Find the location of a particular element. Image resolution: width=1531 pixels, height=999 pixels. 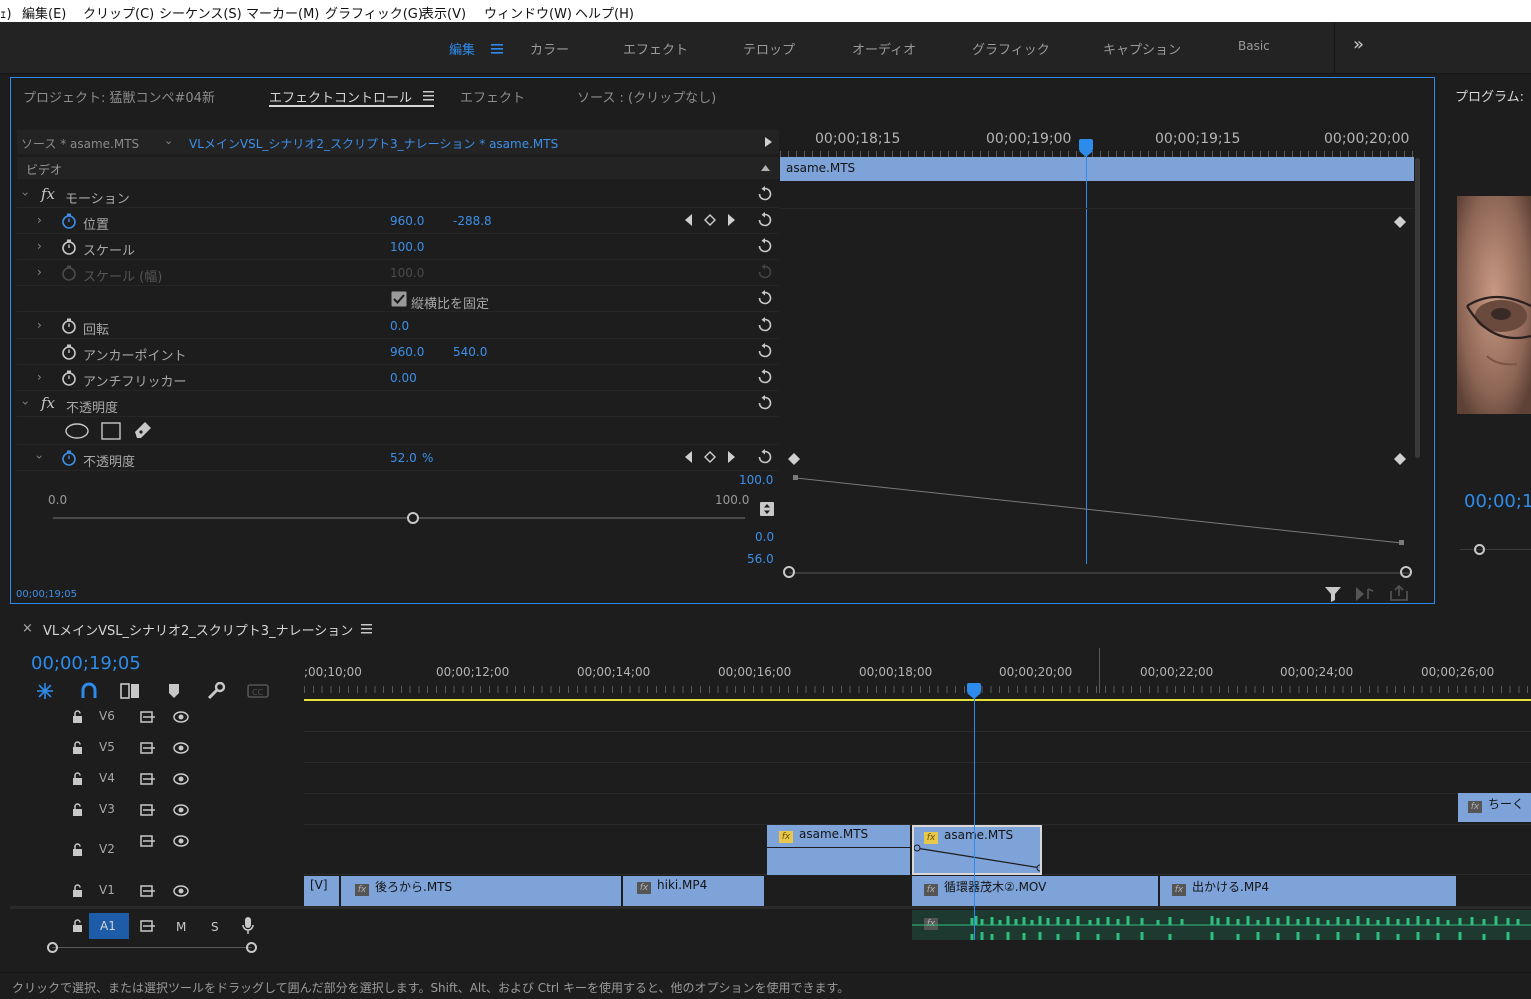

clip-v1-dekakeru: fx 出かける.MP4 is located at coordinates (1308, 891).